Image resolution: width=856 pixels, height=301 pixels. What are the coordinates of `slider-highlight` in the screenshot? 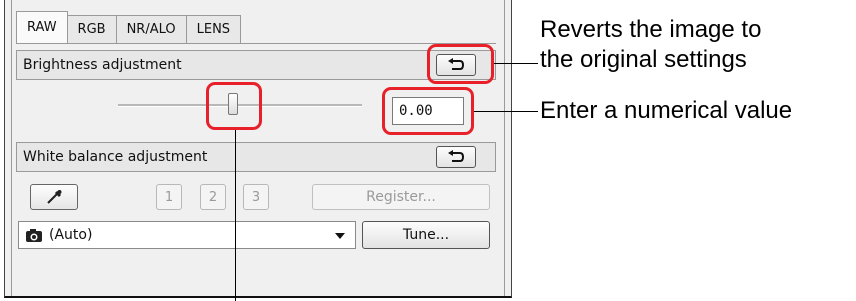 It's located at (234, 106).